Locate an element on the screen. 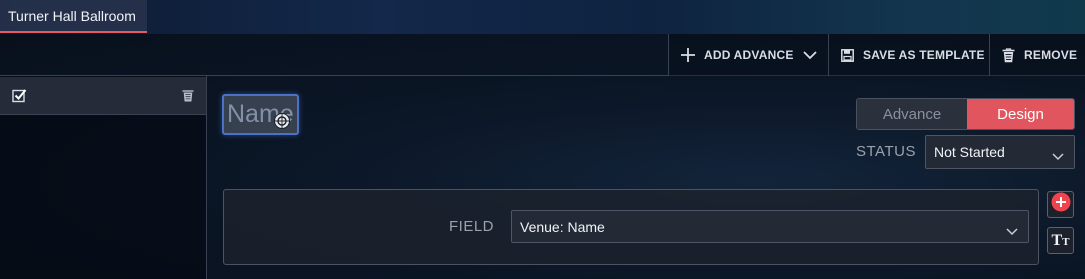 This screenshot has height=279, width=1085. tab-turner-hall-ballroom: Turner Hall Ballroom is located at coordinates (73, 16).